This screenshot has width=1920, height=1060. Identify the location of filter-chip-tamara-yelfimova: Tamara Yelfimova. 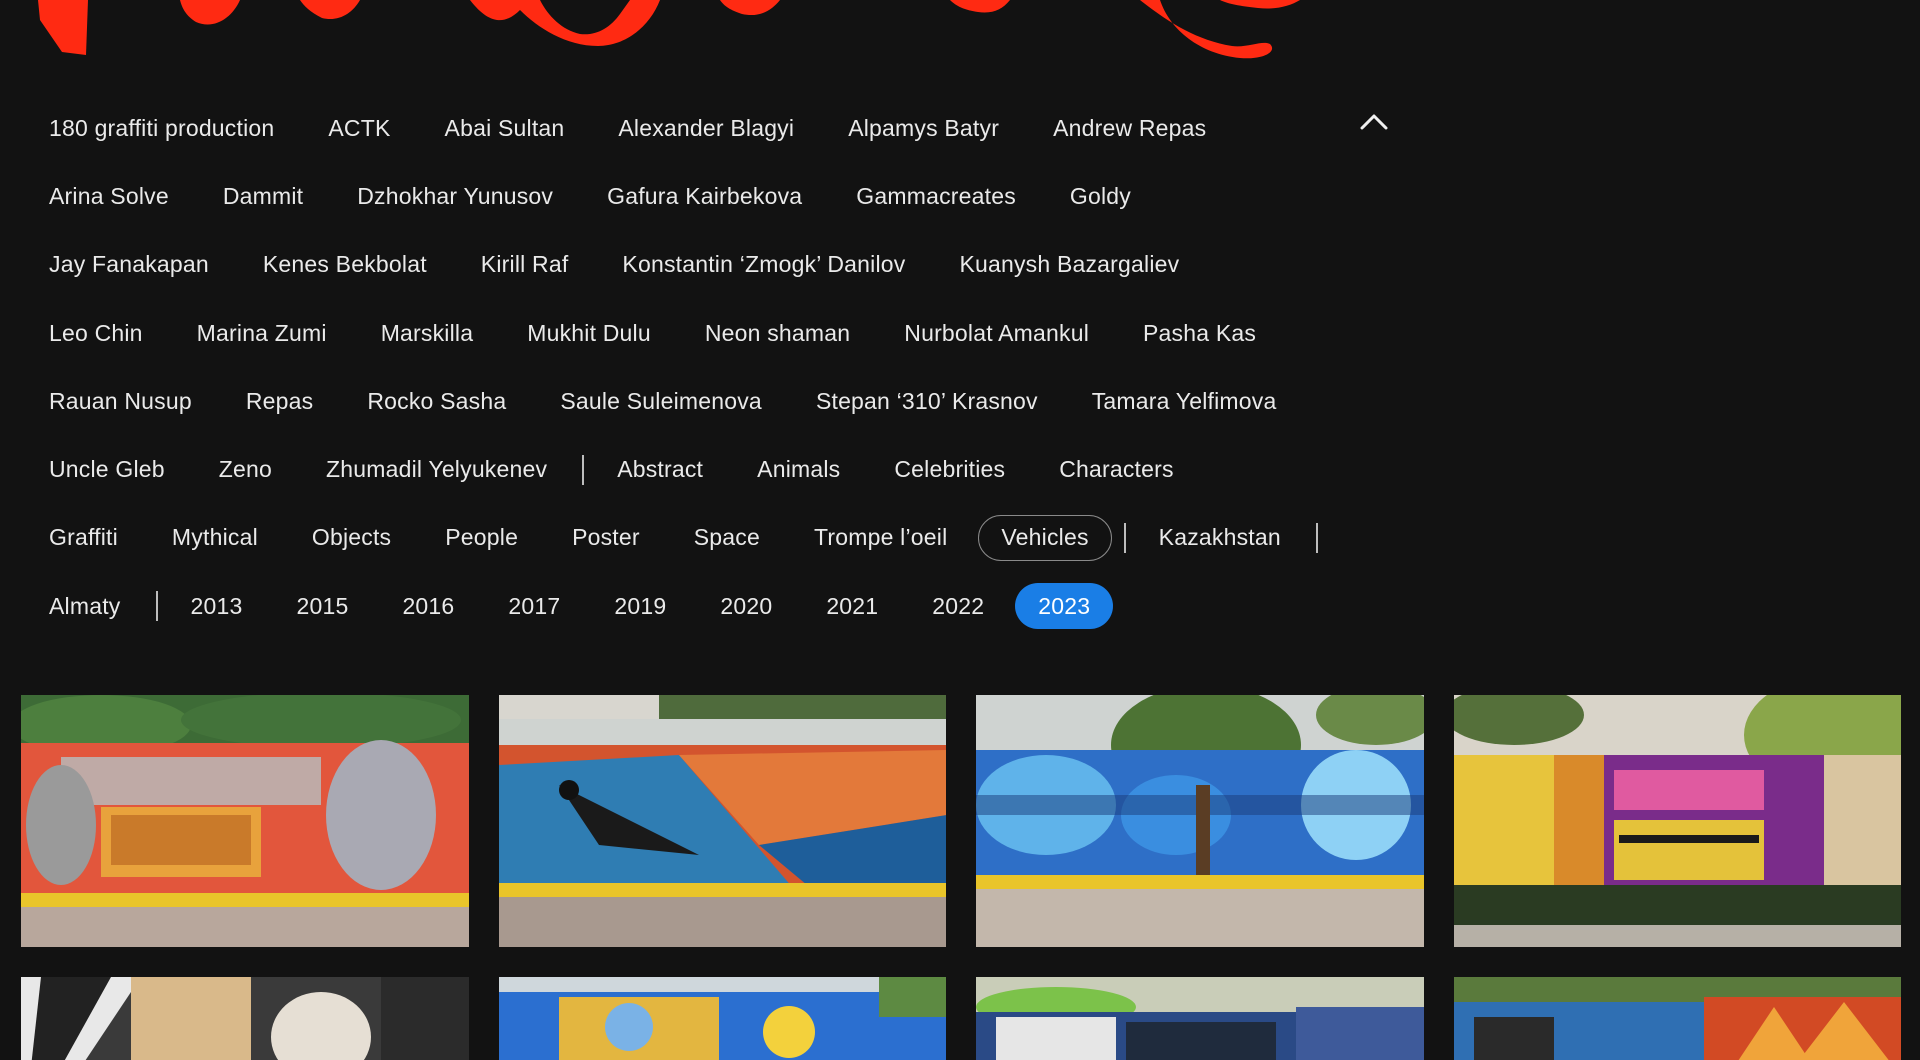
(1184, 401).